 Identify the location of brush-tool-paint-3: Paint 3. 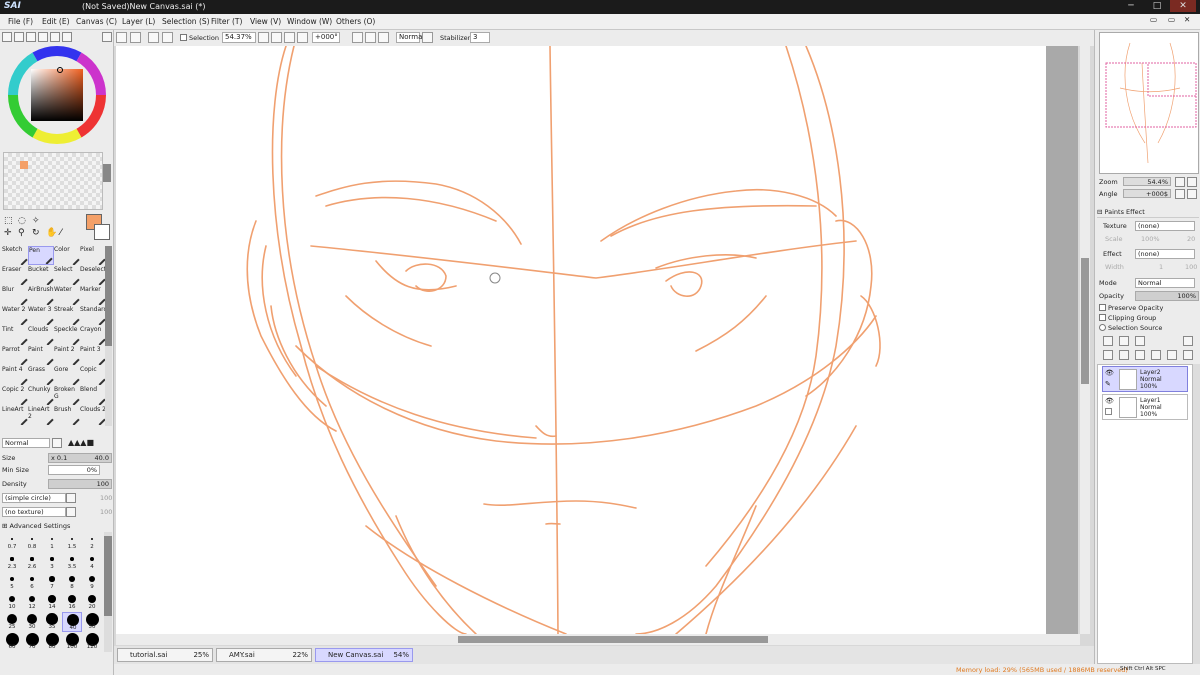
(93, 355).